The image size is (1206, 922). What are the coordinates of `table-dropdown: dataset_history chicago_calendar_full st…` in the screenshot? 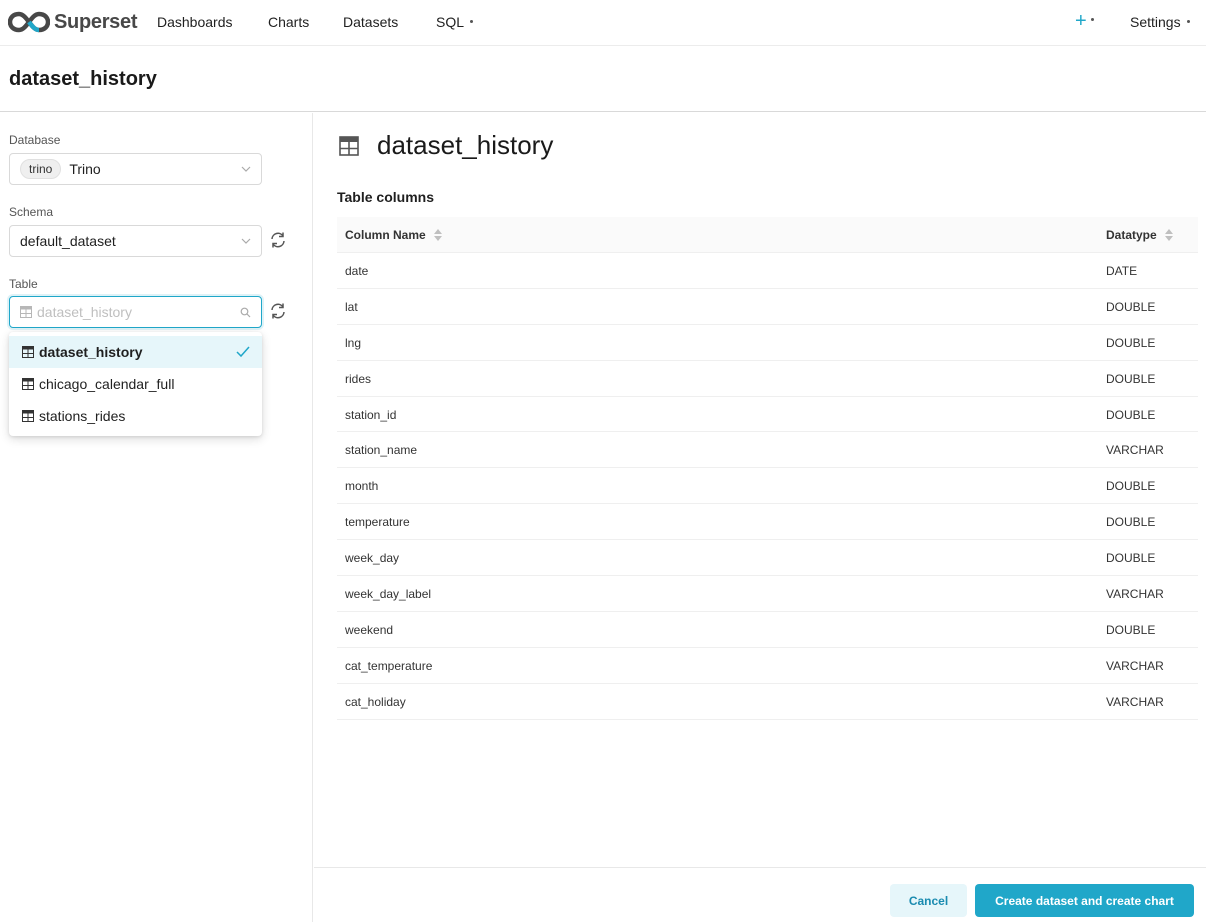 It's located at (135, 384).